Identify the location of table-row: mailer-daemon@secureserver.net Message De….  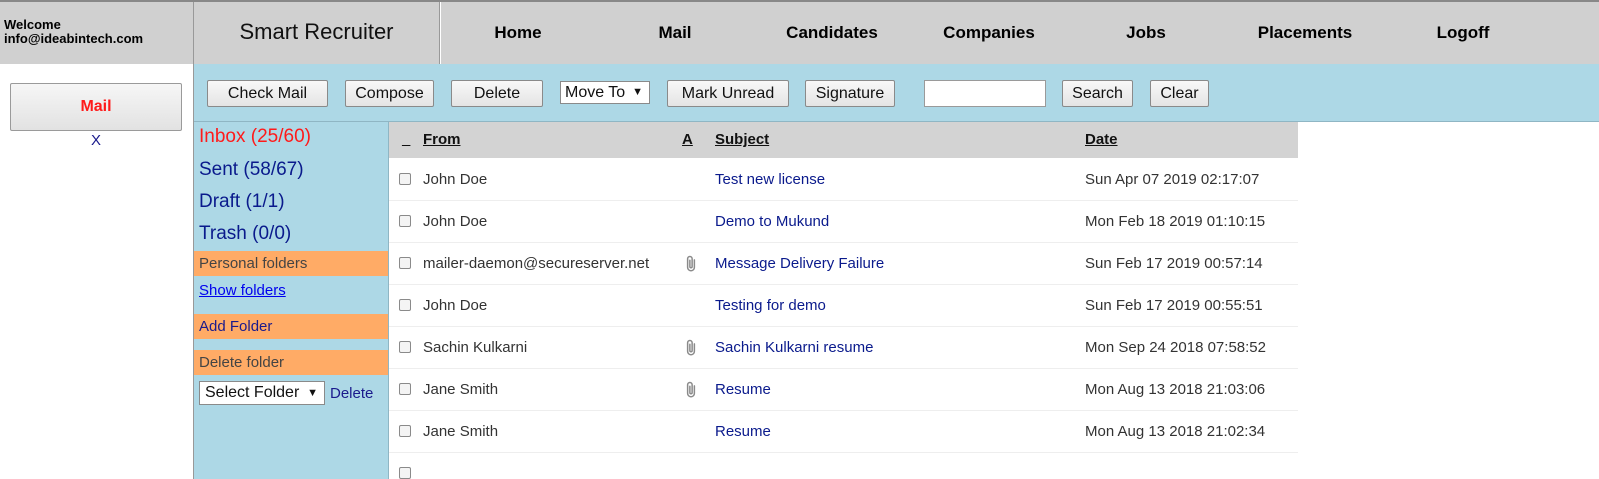
(843, 264).